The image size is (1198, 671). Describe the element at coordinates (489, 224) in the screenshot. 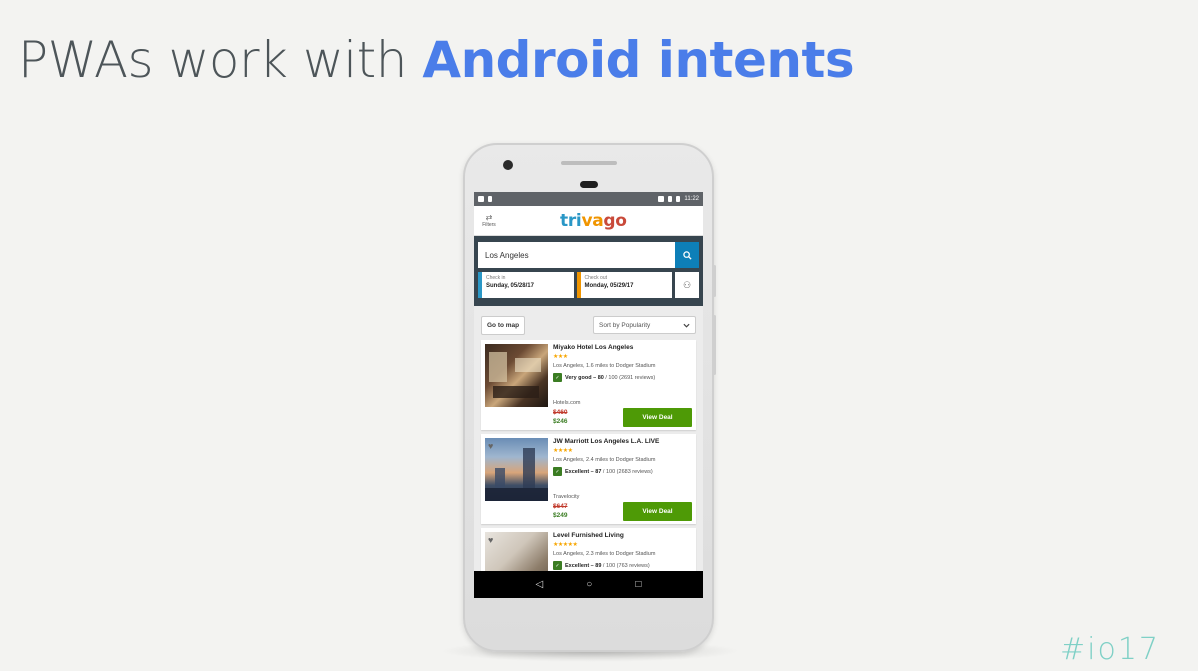

I see `filters-label: Filters` at that location.